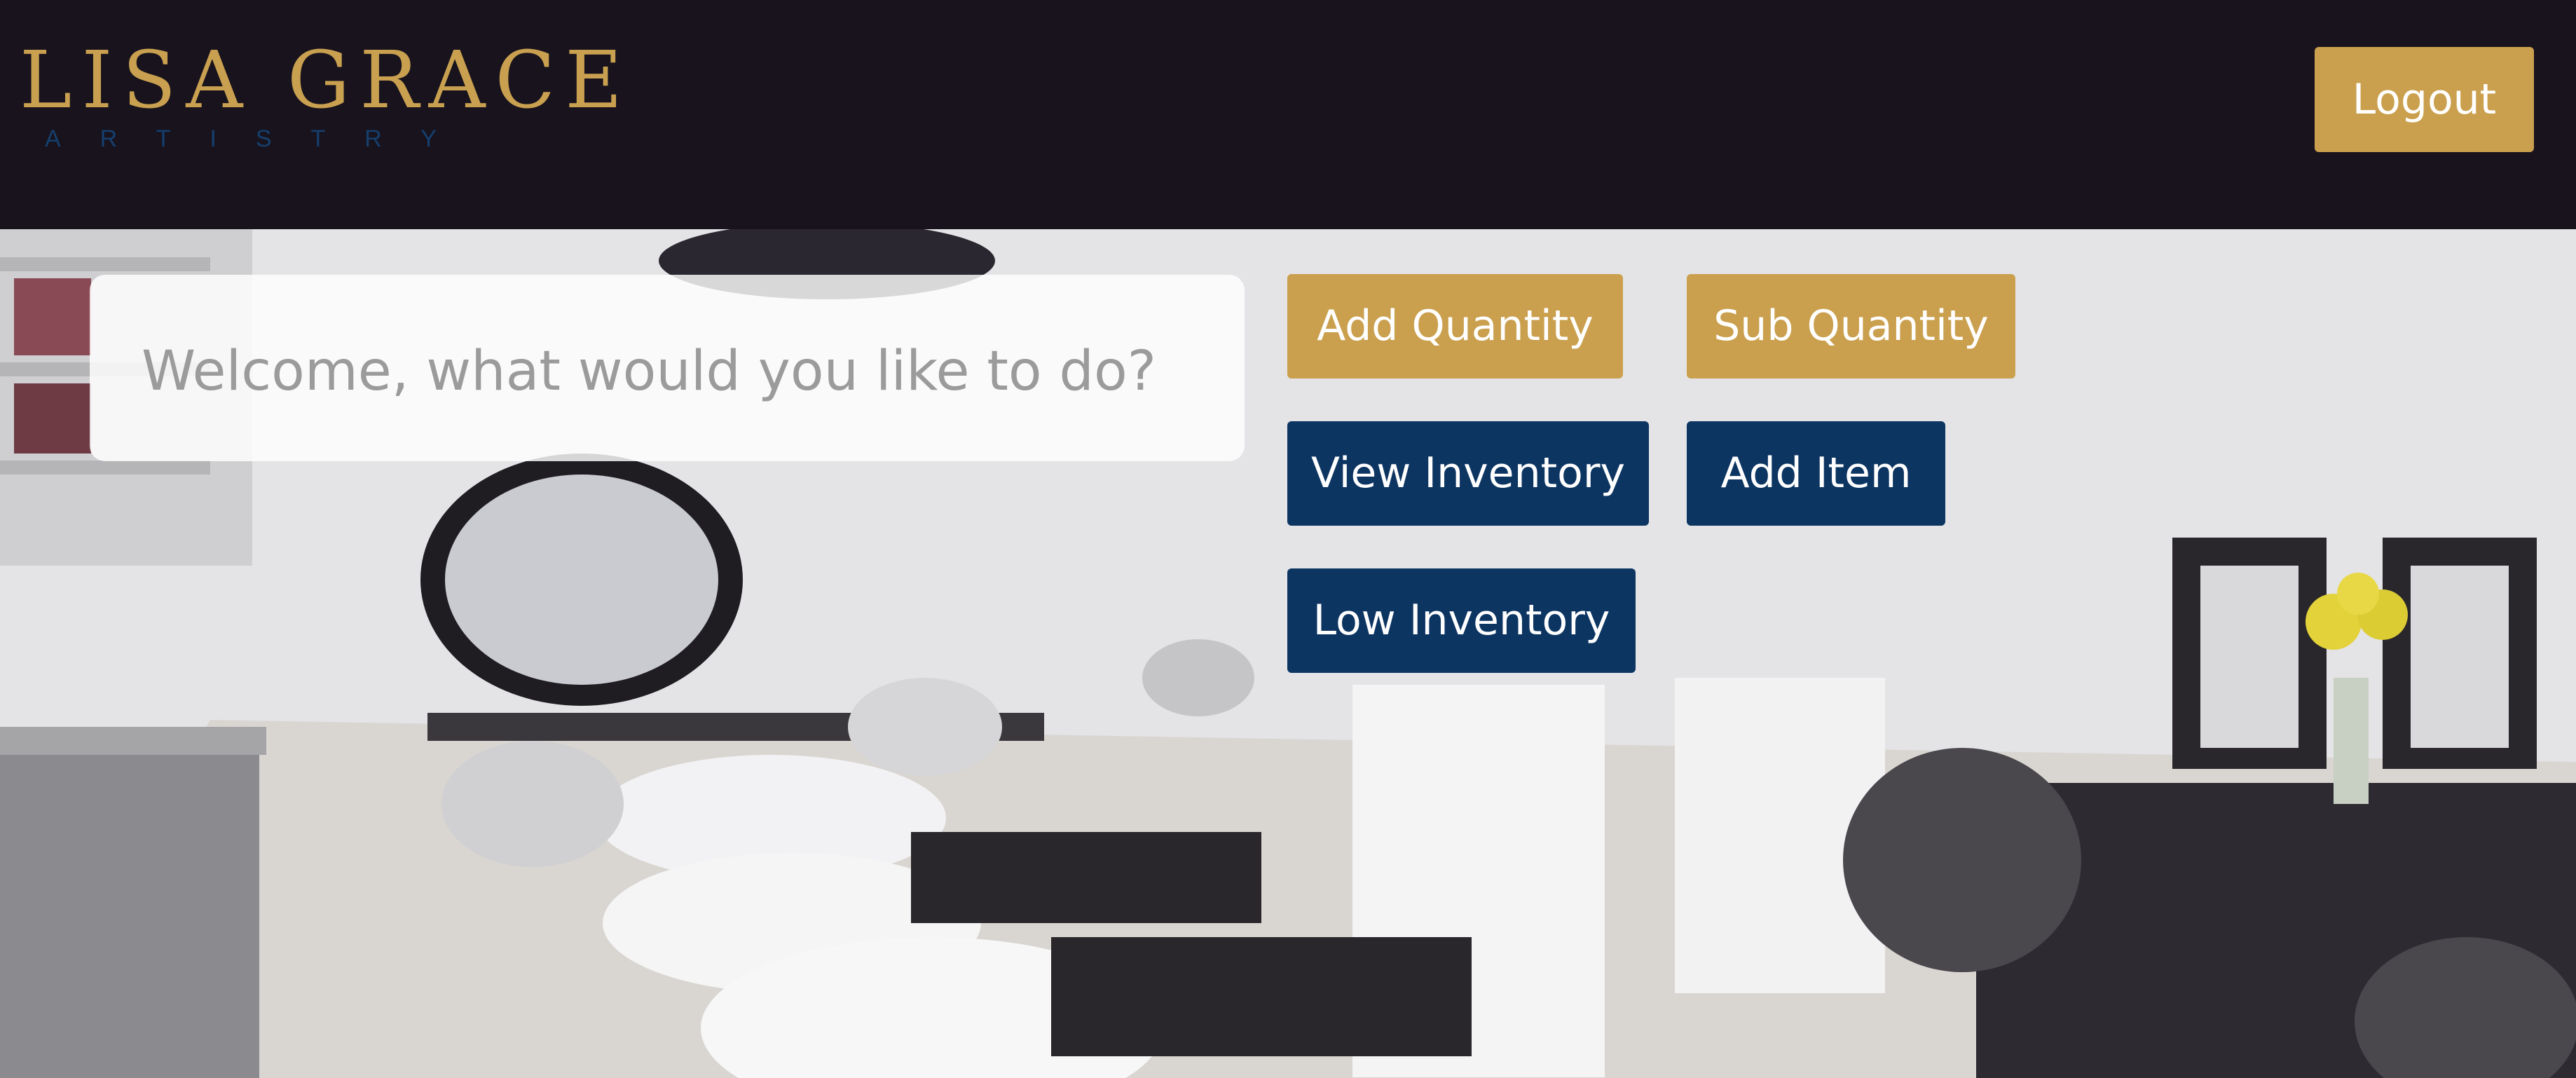 This screenshot has height=1078, width=2576. What do you see at coordinates (326, 80) in the screenshot?
I see `logo-wordmark: LISA GRACE` at bounding box center [326, 80].